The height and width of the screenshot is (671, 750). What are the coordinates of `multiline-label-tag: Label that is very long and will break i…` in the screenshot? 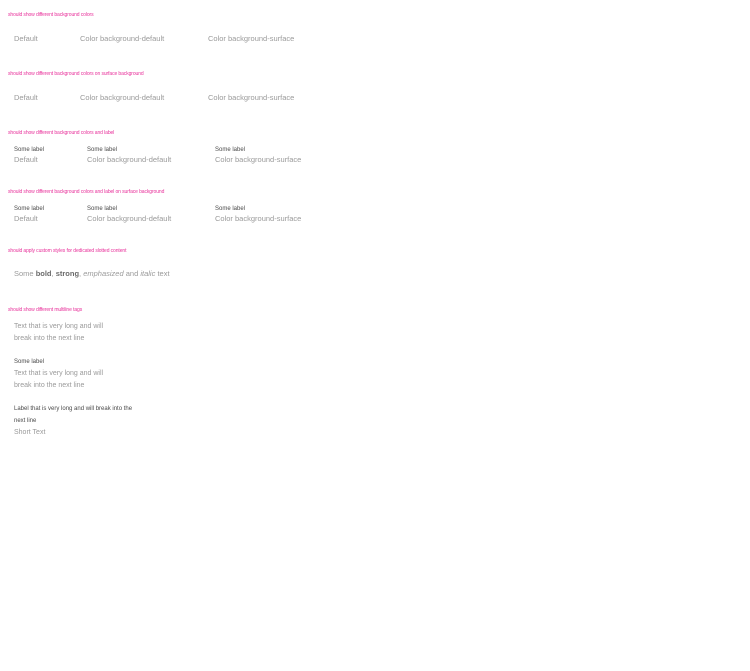 It's located at (75, 421).